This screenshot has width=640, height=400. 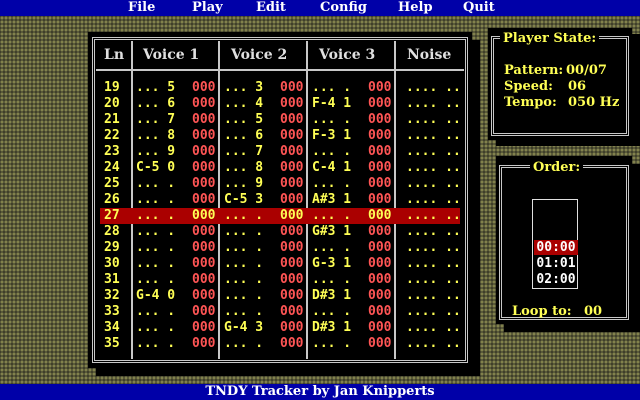 I want to click on voice2-note: ... 7, so click(x=243, y=152).